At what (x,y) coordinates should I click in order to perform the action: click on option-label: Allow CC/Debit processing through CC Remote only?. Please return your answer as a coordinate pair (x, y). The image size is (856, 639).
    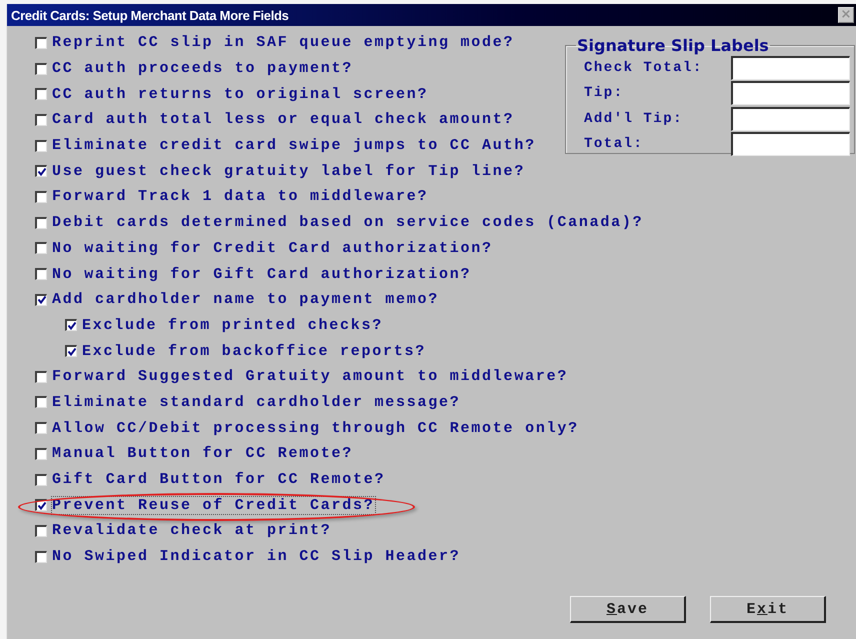
    Looking at the image, I should click on (315, 428).